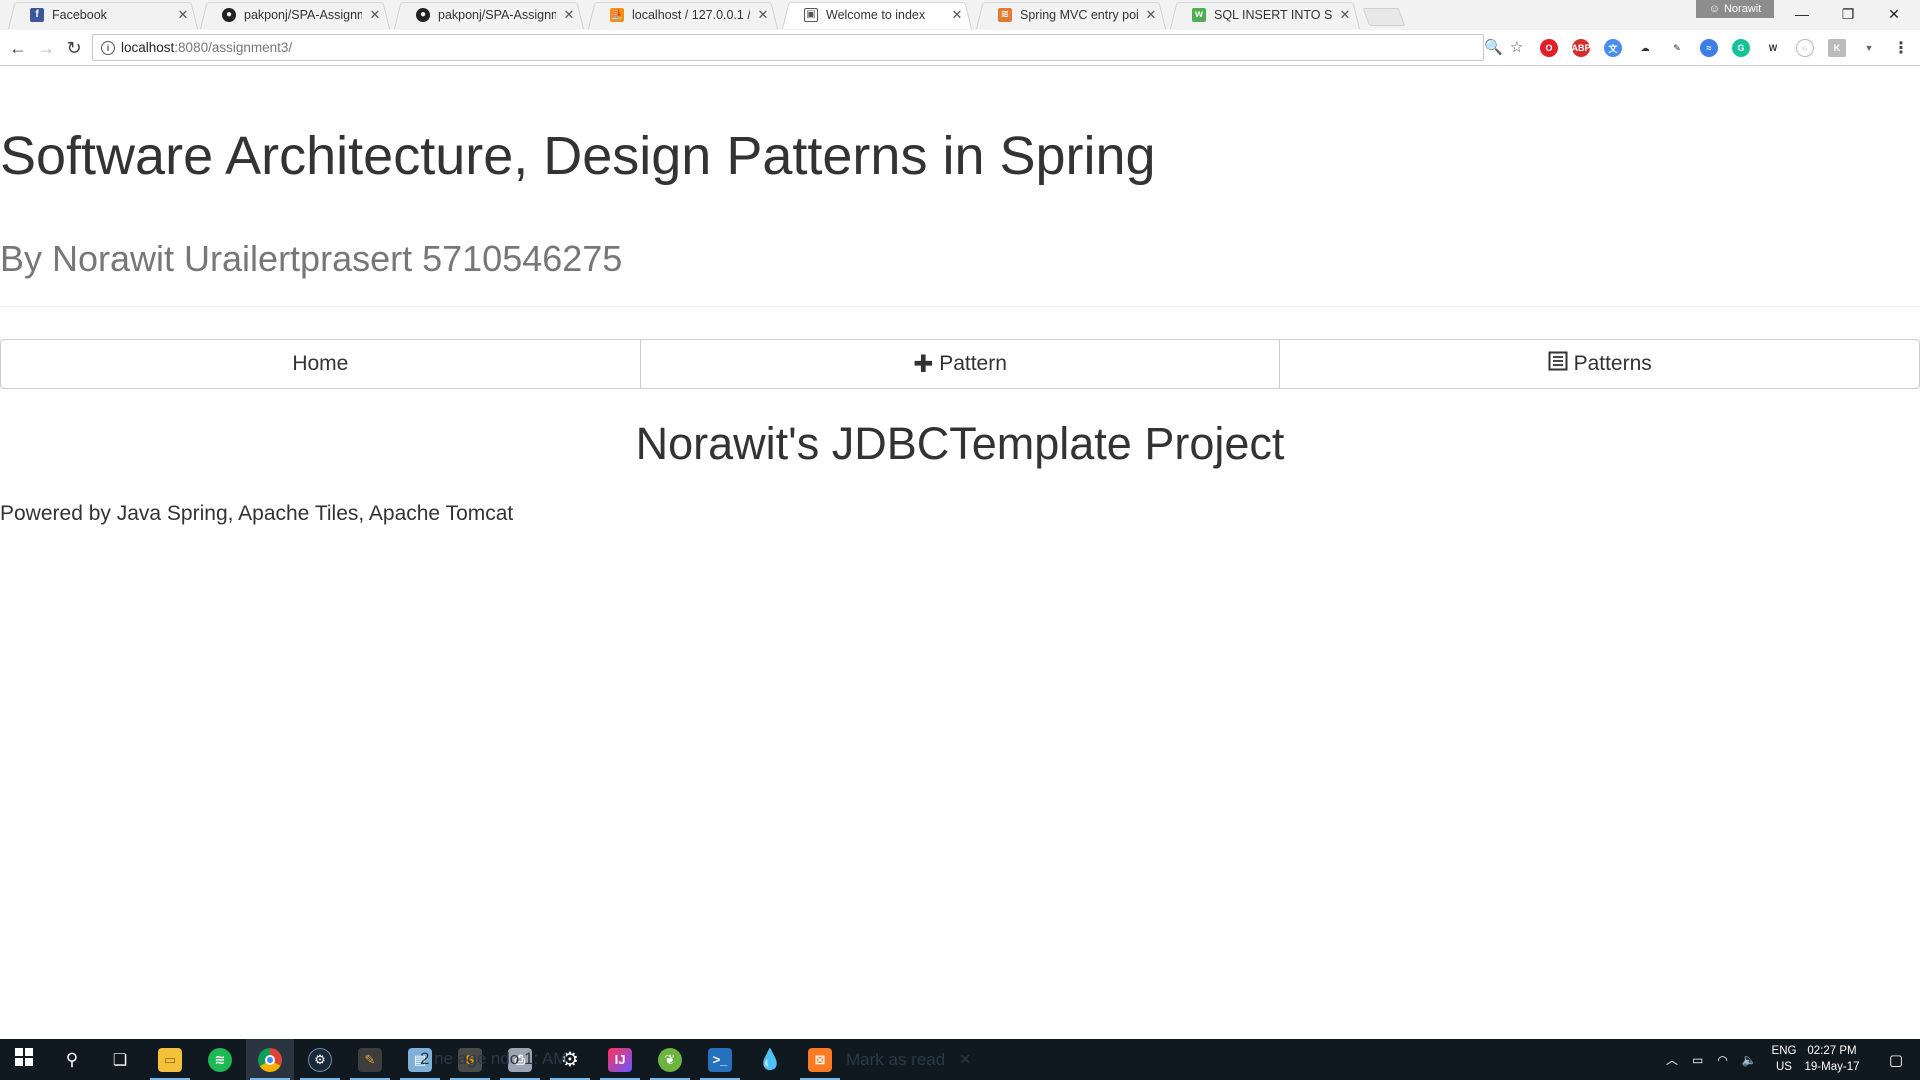 This screenshot has width=1920, height=1080. I want to click on reload-icon: ↻, so click(74, 47).